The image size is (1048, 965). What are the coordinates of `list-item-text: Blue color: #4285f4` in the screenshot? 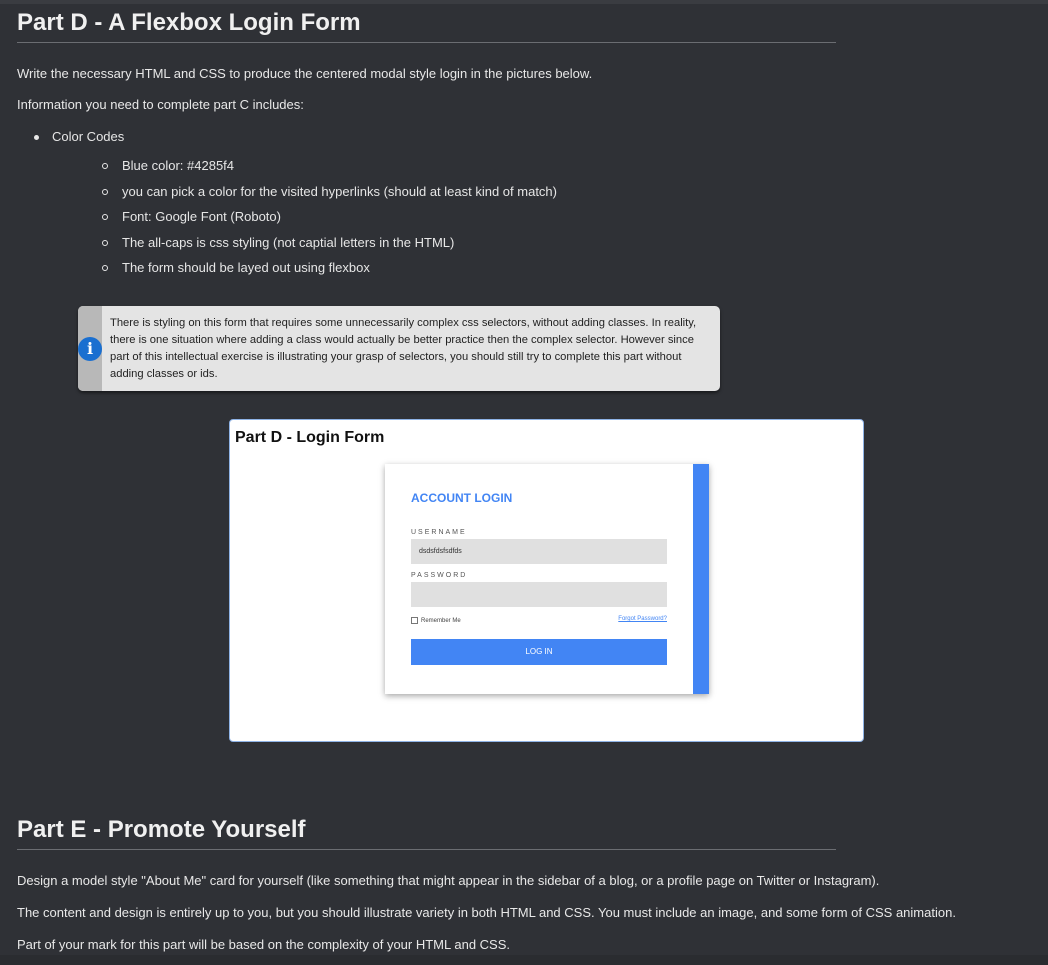 It's located at (178, 165).